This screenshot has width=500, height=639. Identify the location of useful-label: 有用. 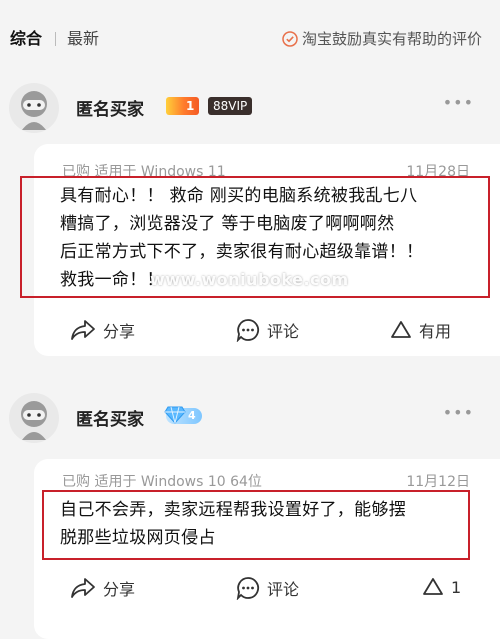
(435, 331).